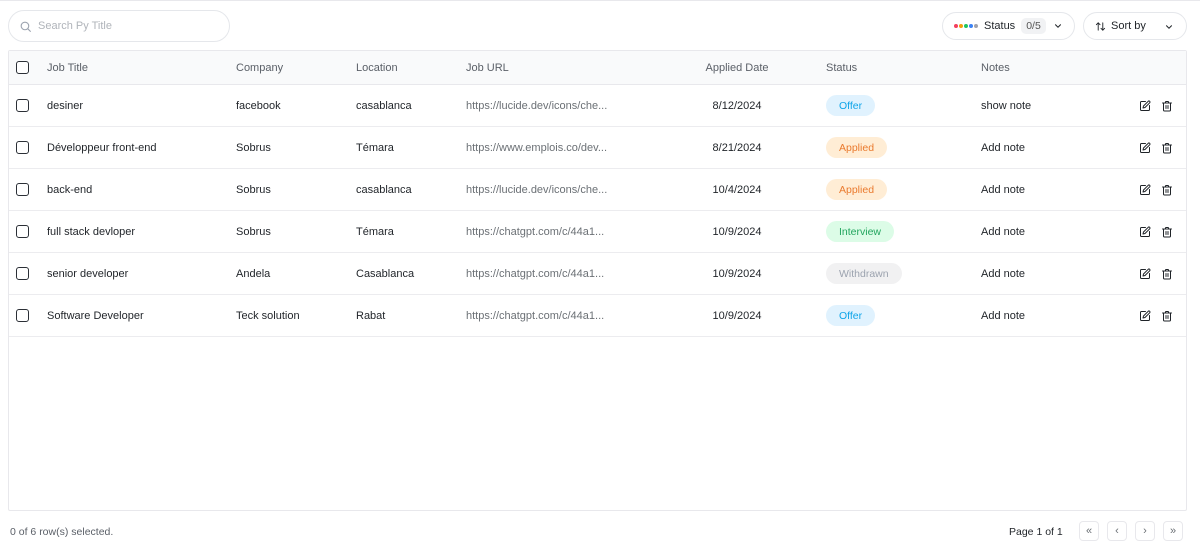 Image resolution: width=1200 pixels, height=550 pixels. What do you see at coordinates (1100, 26) in the screenshot?
I see `sort-arrows-icon` at bounding box center [1100, 26].